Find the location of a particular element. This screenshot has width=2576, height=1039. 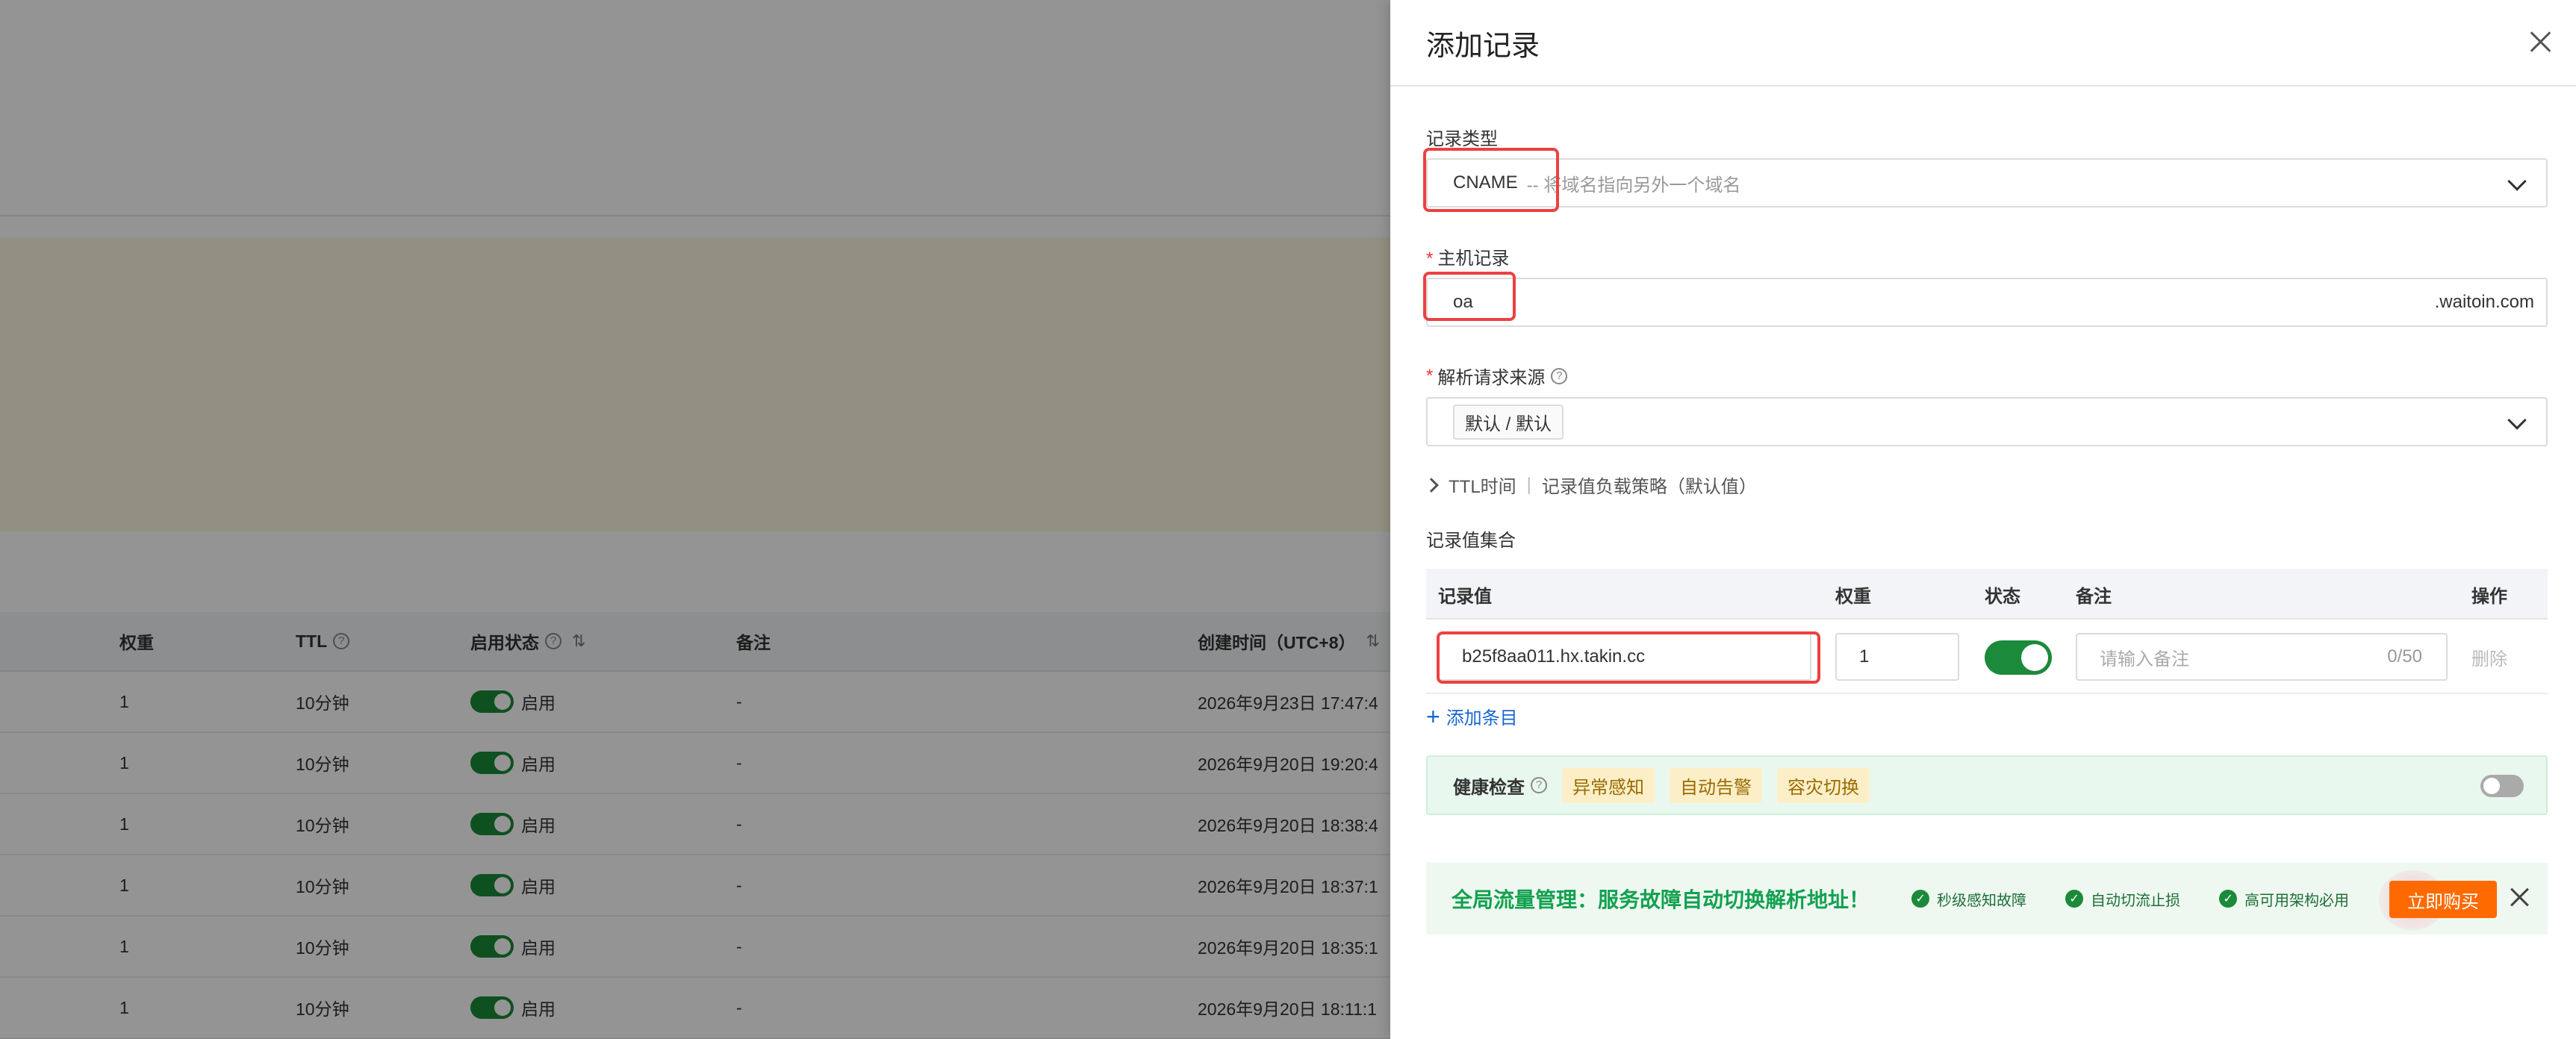

delete-button: 删除 is located at coordinates (2489, 657).